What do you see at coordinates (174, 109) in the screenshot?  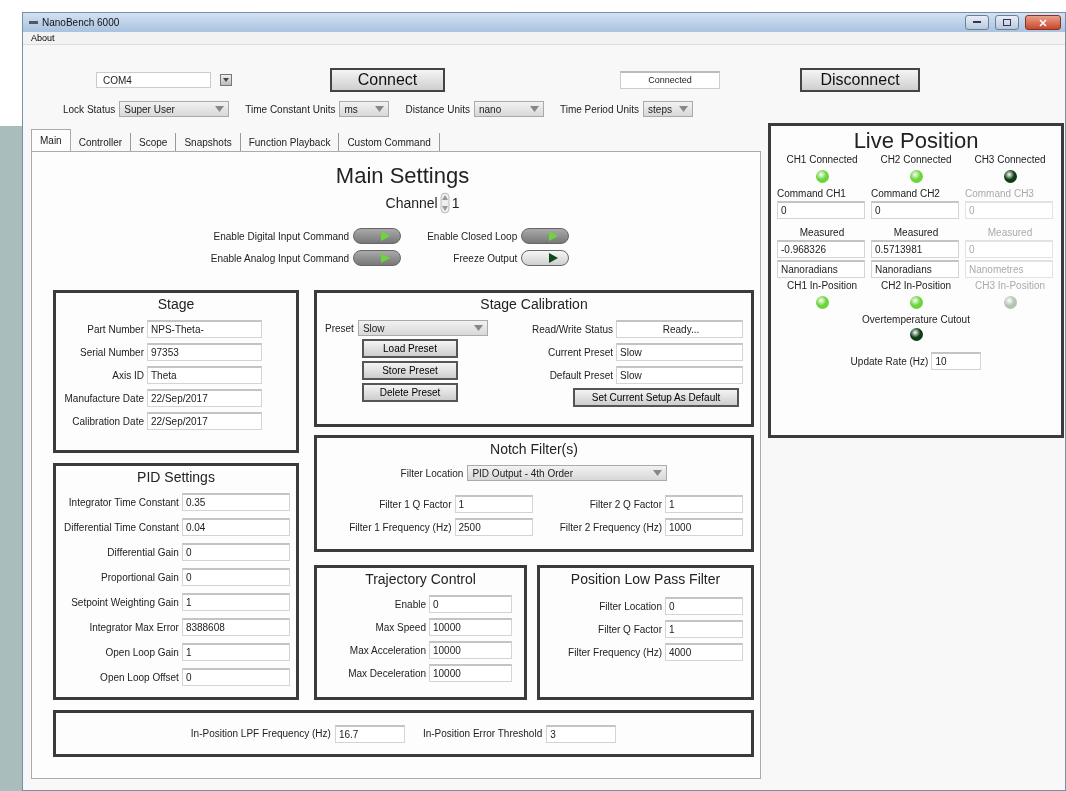 I see `dropdown: Super User` at bounding box center [174, 109].